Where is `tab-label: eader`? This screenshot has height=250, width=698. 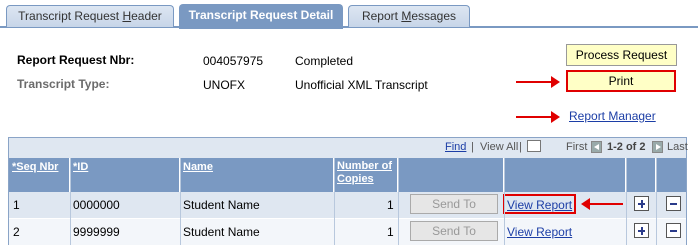 tab-label: eader is located at coordinates (146, 16).